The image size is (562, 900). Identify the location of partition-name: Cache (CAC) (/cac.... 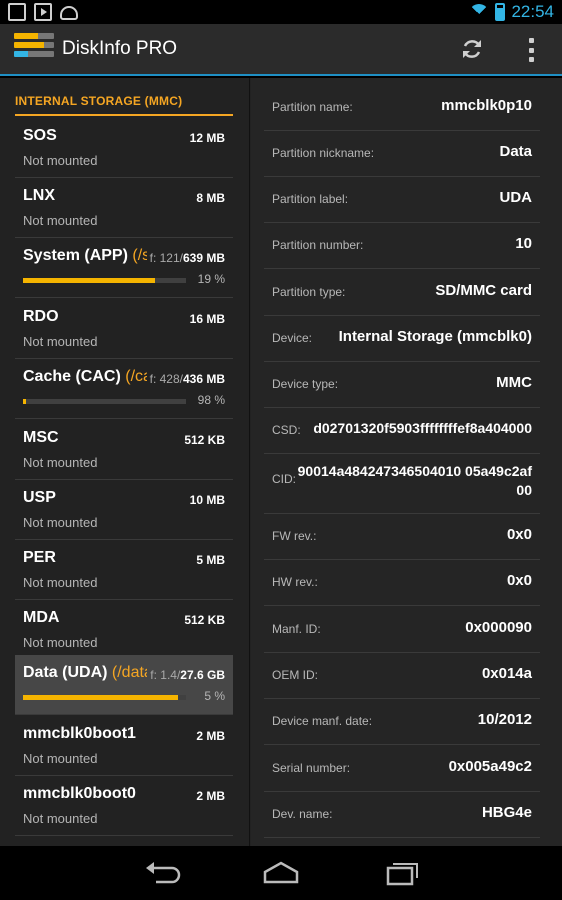
(85, 376).